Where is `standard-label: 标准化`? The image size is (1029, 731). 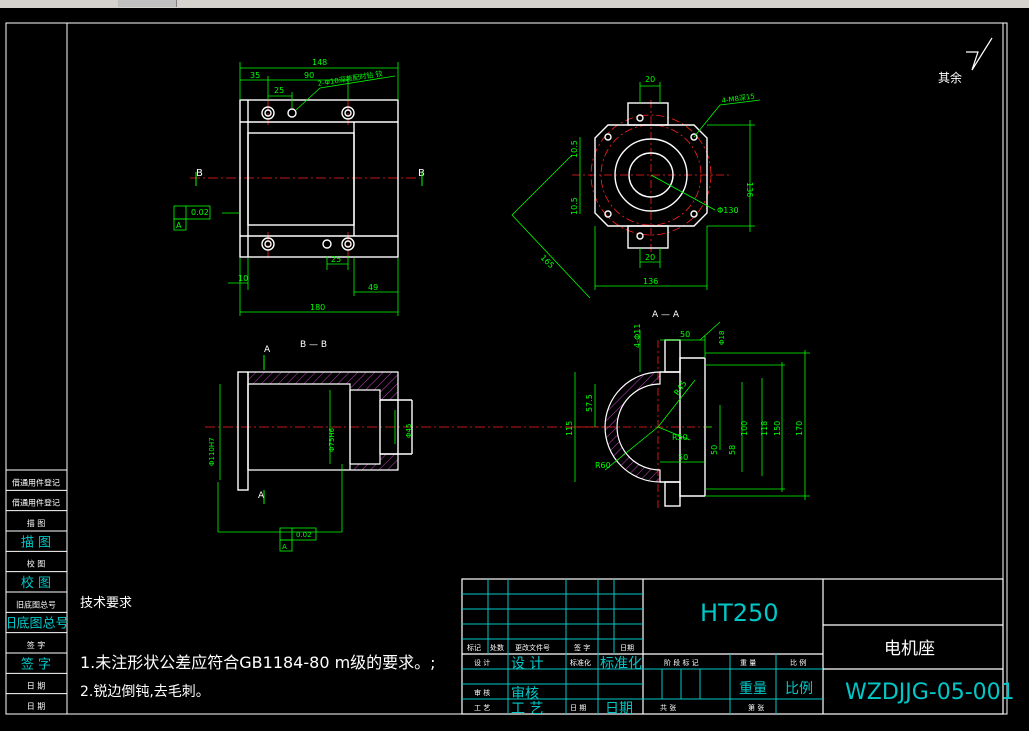 standard-label: 标准化 is located at coordinates (621, 664).